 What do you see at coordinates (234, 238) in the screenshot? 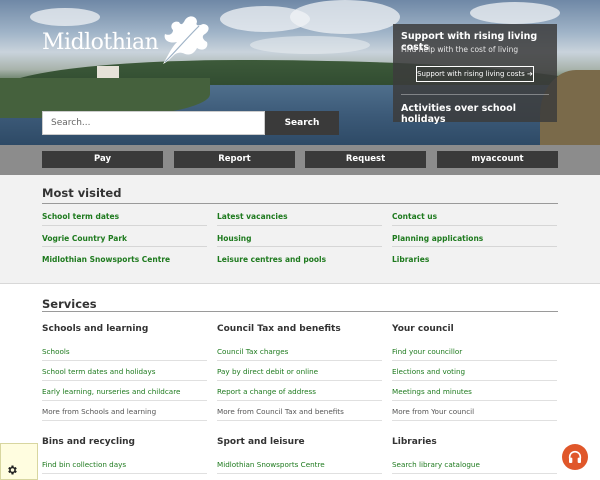
I see `list-item: Housing` at bounding box center [234, 238].